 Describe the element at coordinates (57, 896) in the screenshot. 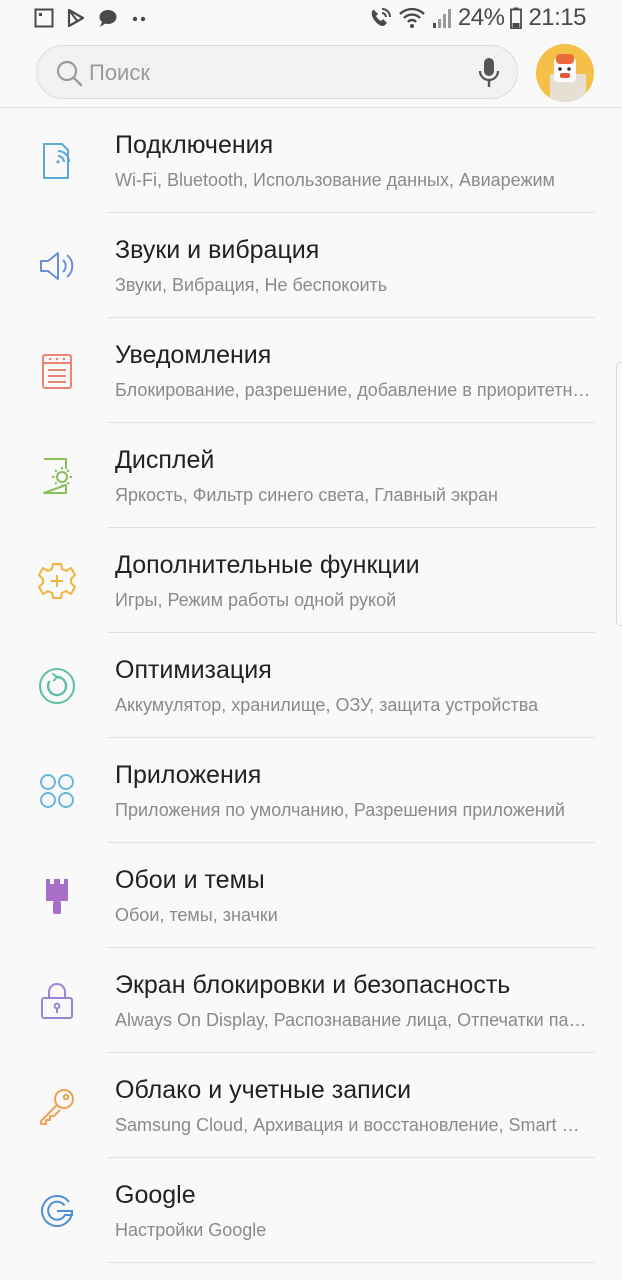

I see `wallpaper-icon` at that location.